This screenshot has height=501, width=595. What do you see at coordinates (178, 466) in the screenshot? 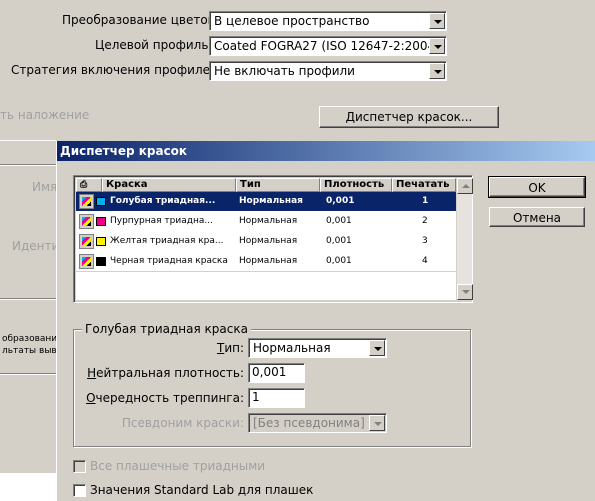
I see `all-spots-to-process-label: Все плашечные триадными` at bounding box center [178, 466].